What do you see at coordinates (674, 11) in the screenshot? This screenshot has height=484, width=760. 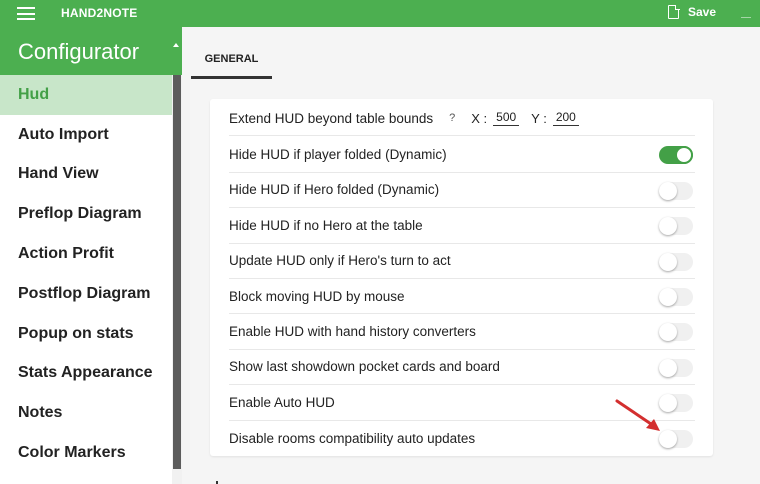 I see `file-icon` at bounding box center [674, 11].